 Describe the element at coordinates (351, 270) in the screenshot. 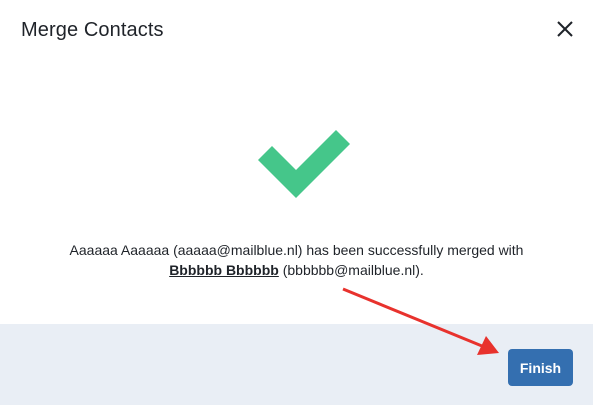

I see `merged-contact-email: (bbbbbb@mailblue.nl).` at that location.